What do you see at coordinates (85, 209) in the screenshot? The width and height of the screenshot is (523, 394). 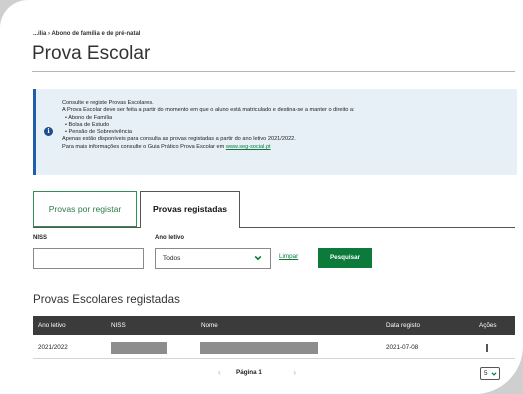 I see `tab-provas-por-registar: Provas por registar` at bounding box center [85, 209].